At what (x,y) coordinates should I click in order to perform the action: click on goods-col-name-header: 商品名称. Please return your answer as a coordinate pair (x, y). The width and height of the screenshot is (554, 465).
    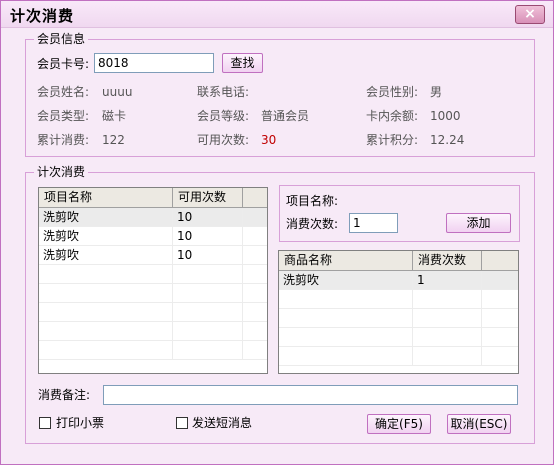
    Looking at the image, I should click on (346, 261).